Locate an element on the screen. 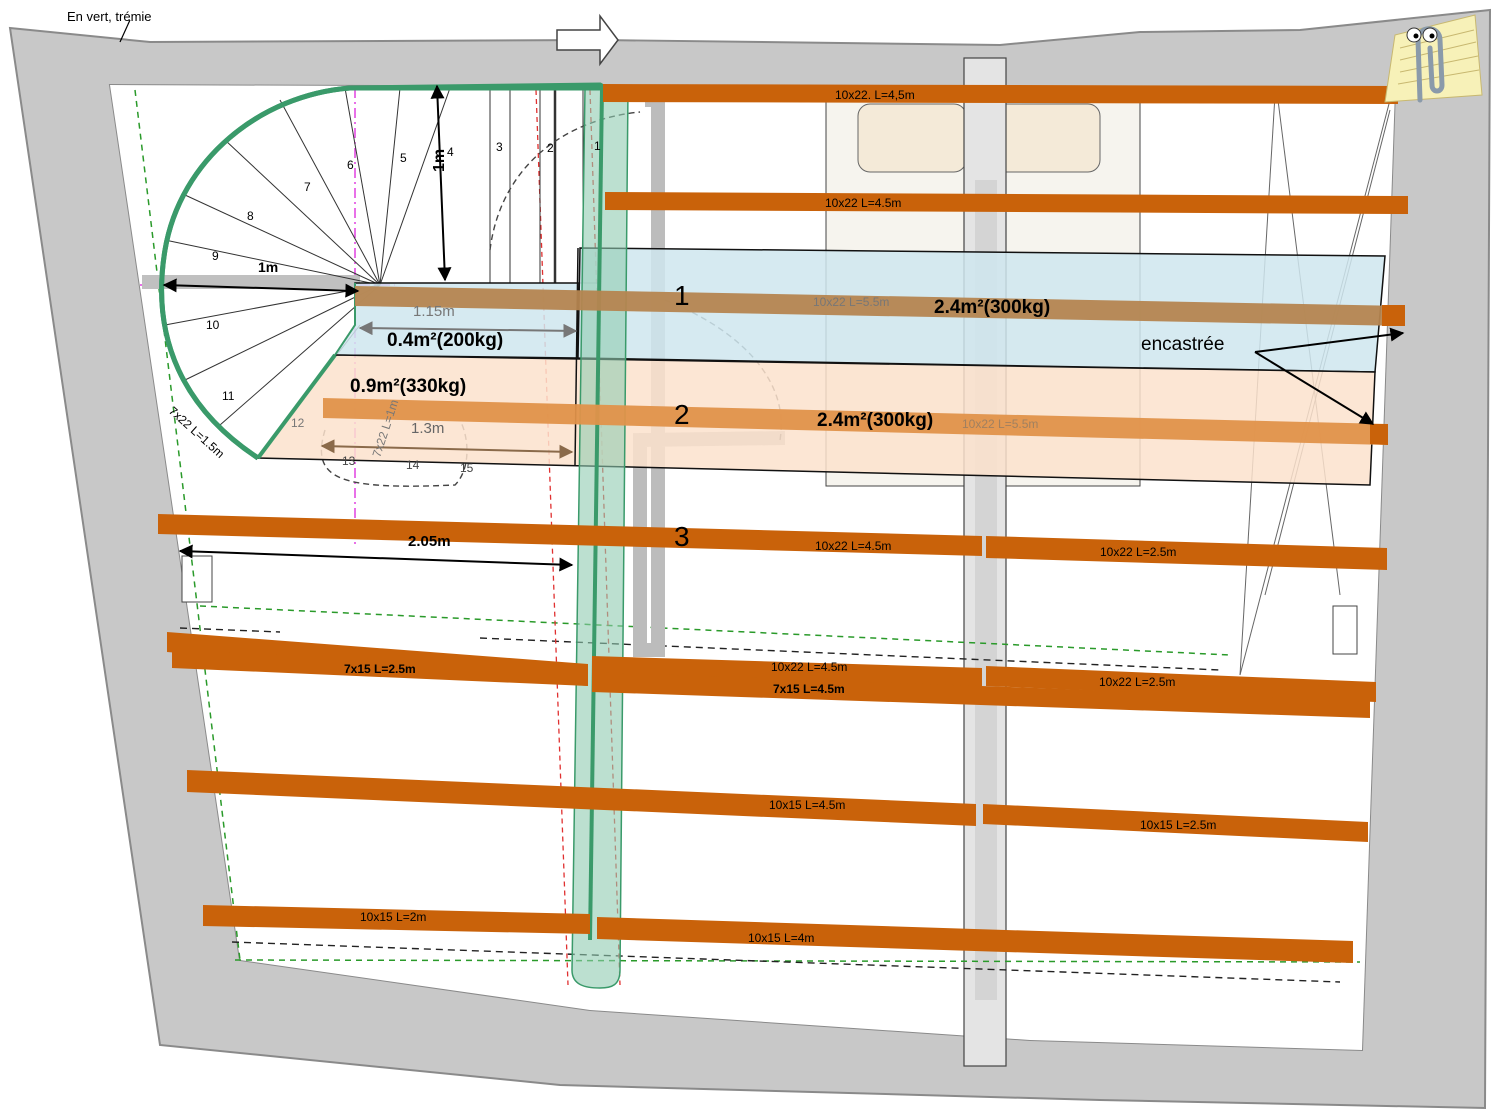 Image resolution: width=1495 pixels, height=1118 pixels. step-12: 12 is located at coordinates (298, 423).